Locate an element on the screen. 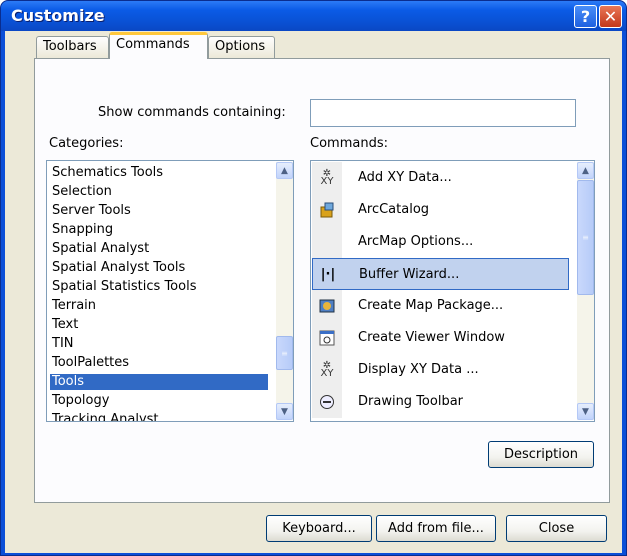 The image size is (627, 556). tab-commands: Commands is located at coordinates (158, 45).